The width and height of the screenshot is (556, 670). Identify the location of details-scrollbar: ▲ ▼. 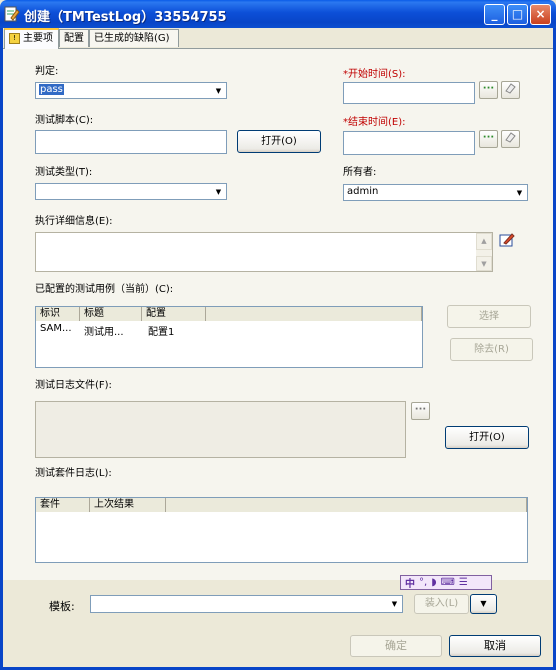
(484, 252).